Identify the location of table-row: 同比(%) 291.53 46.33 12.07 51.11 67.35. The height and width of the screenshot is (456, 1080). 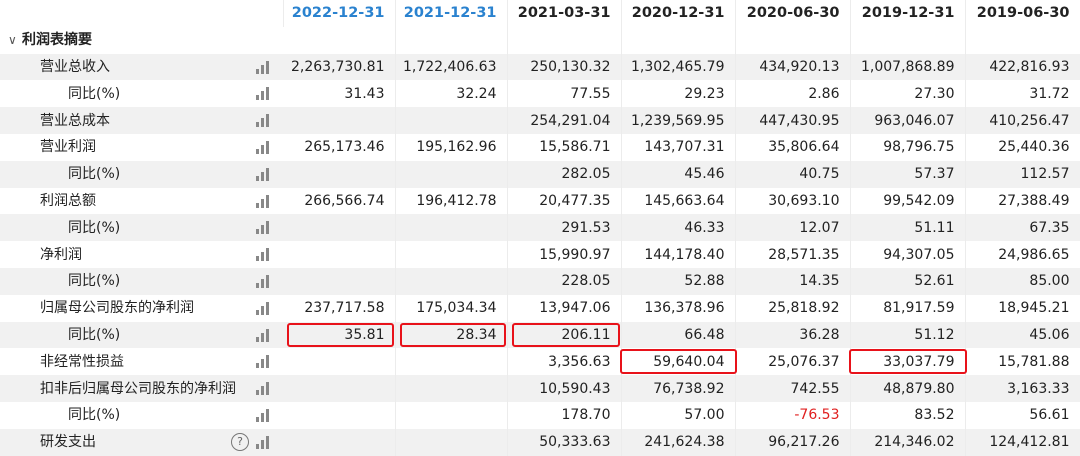
(540, 228).